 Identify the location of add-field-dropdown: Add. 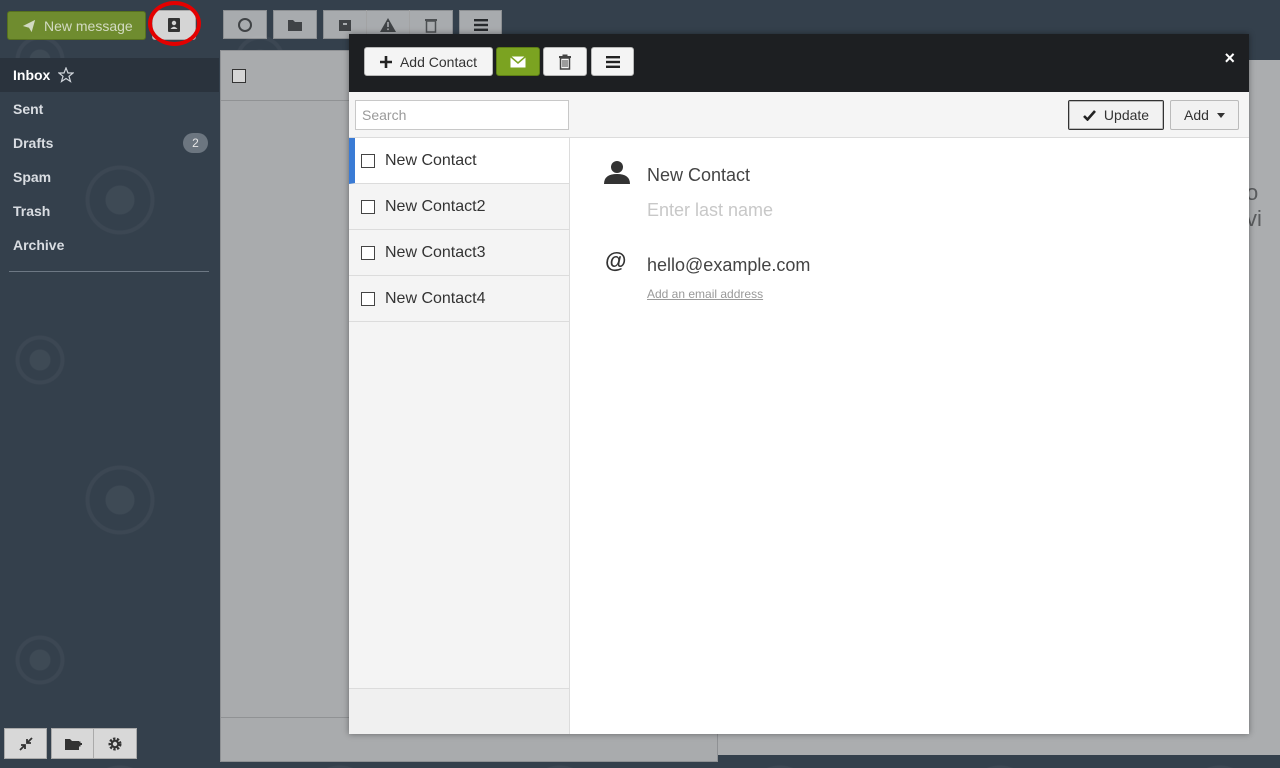
(1204, 115).